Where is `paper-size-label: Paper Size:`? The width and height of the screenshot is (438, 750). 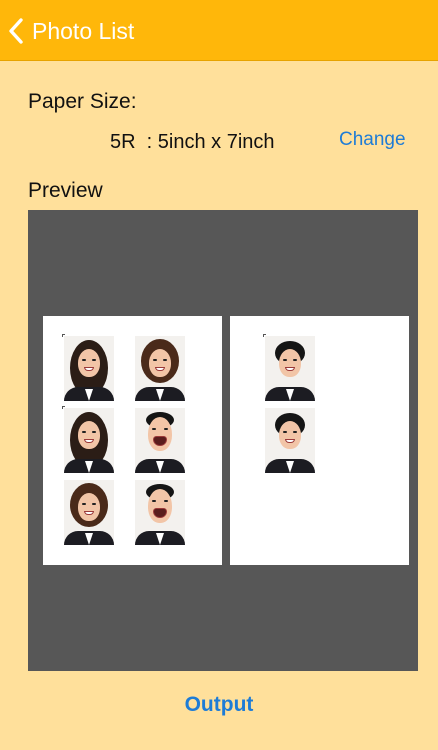 paper-size-label: Paper Size: is located at coordinates (82, 101).